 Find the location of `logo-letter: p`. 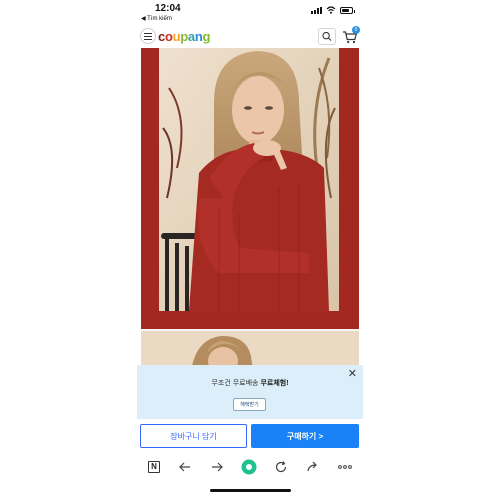

logo-letter: p is located at coordinates (184, 36).